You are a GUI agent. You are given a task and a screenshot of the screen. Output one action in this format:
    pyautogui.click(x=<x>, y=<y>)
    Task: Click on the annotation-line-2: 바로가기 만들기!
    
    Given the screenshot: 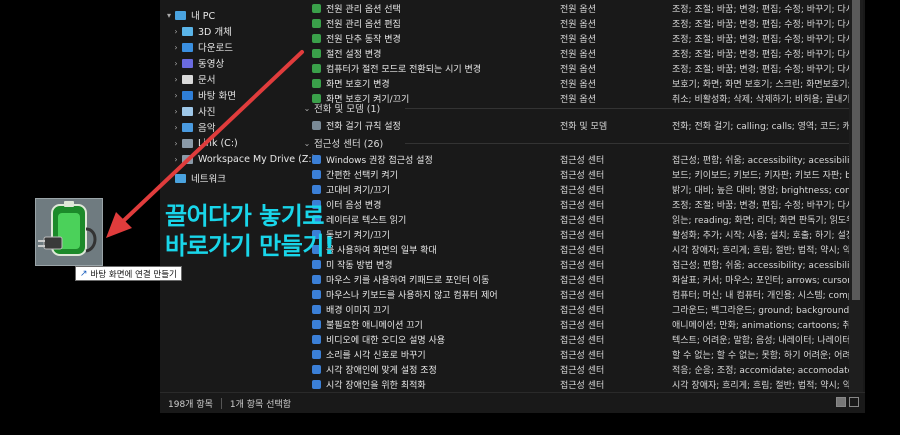 What is the action you would take?
    pyautogui.click(x=250, y=246)
    